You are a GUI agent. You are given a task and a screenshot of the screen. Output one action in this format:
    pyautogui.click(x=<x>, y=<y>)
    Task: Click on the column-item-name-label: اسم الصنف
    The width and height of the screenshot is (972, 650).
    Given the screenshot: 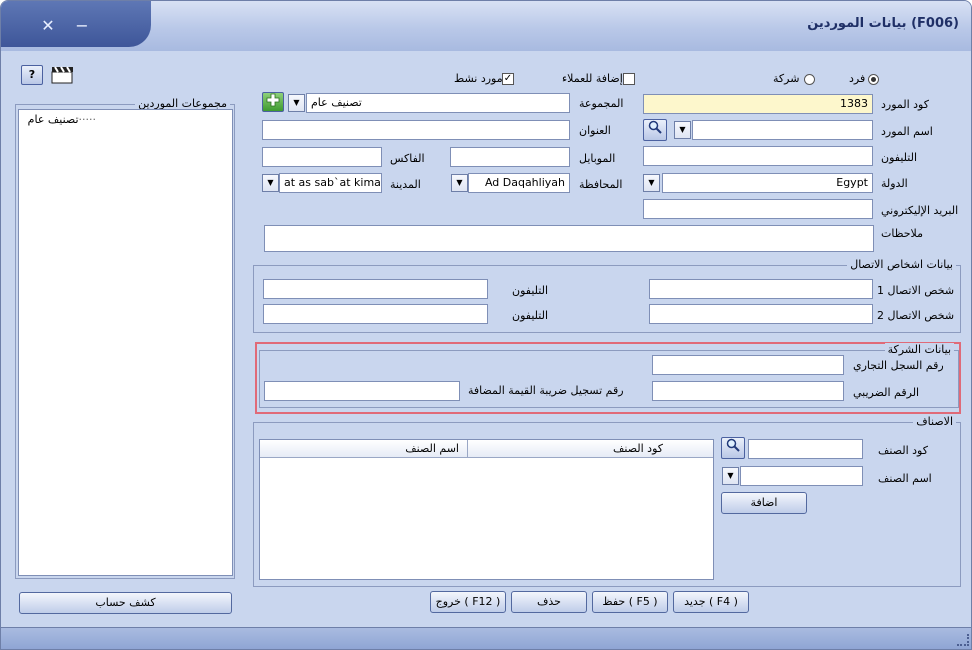 What is the action you would take?
    pyautogui.click(x=432, y=448)
    